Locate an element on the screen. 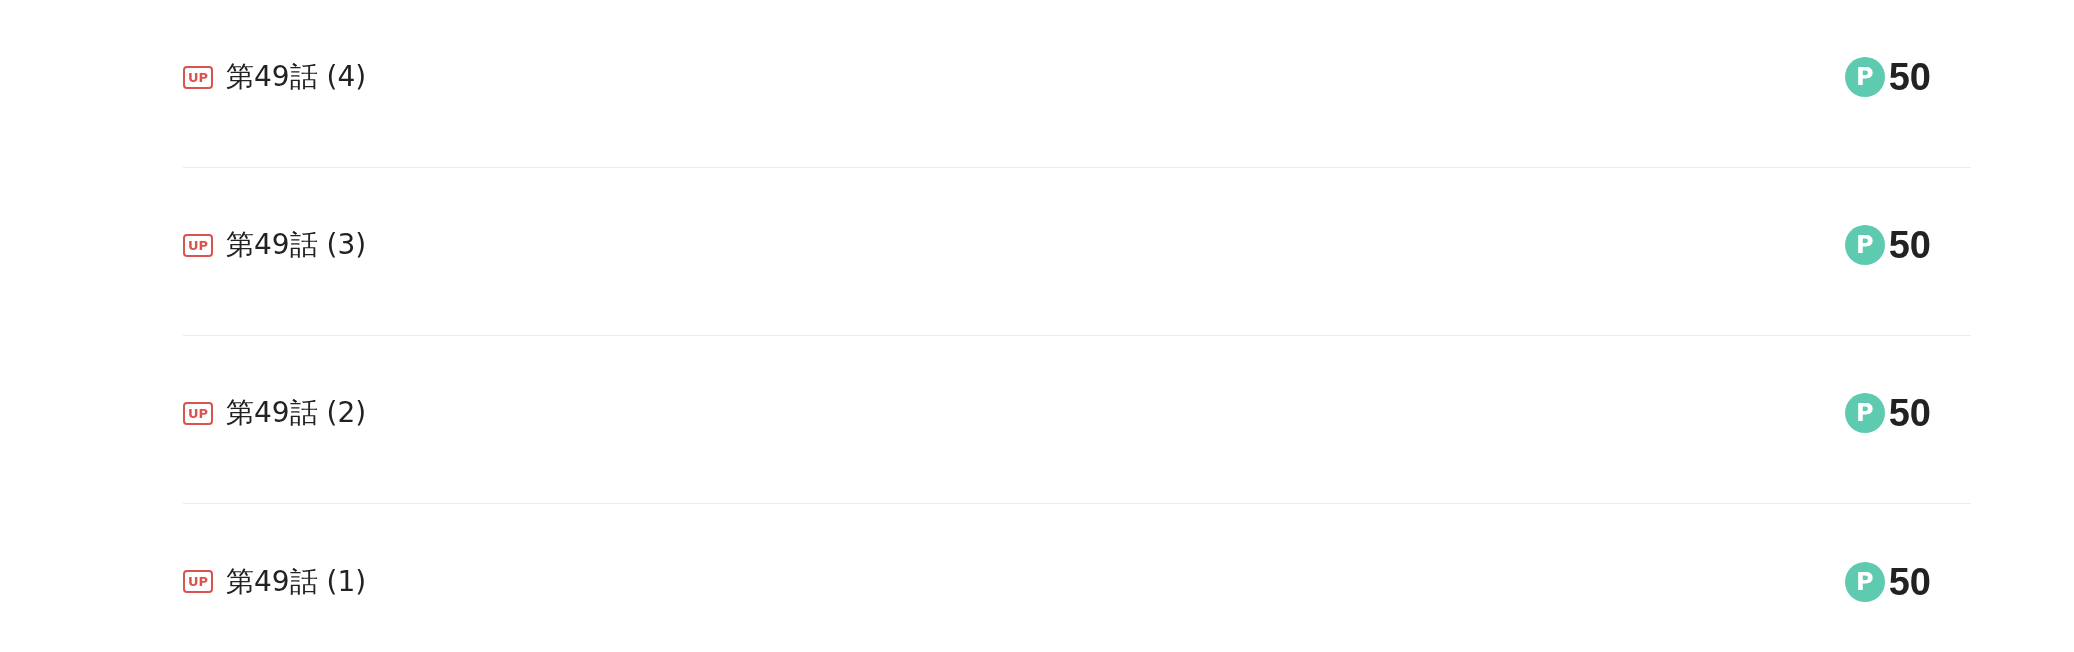 The height and width of the screenshot is (652, 2074). episode-title: 第49話 (4) is located at coordinates (296, 77).